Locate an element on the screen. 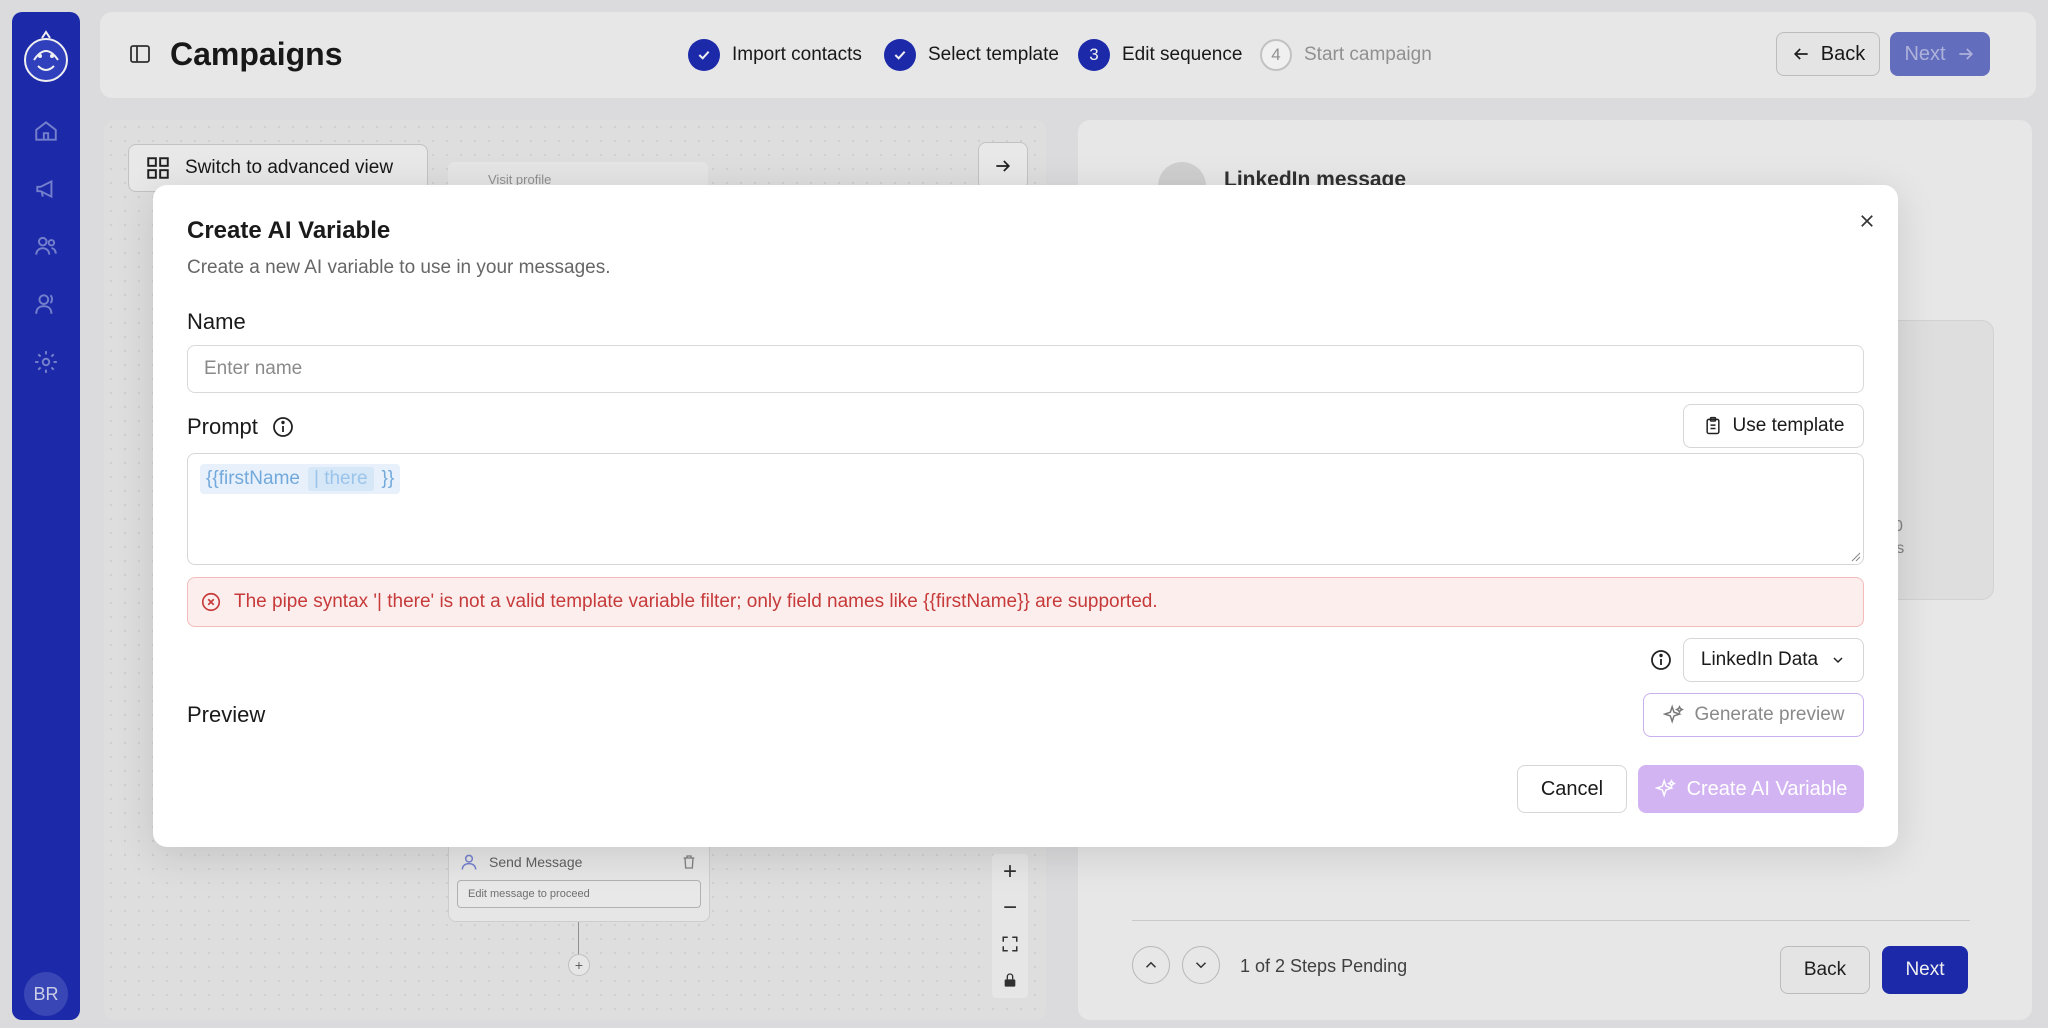 The height and width of the screenshot is (1028, 2048). resize-handle-icon is located at coordinates (1855, 556).